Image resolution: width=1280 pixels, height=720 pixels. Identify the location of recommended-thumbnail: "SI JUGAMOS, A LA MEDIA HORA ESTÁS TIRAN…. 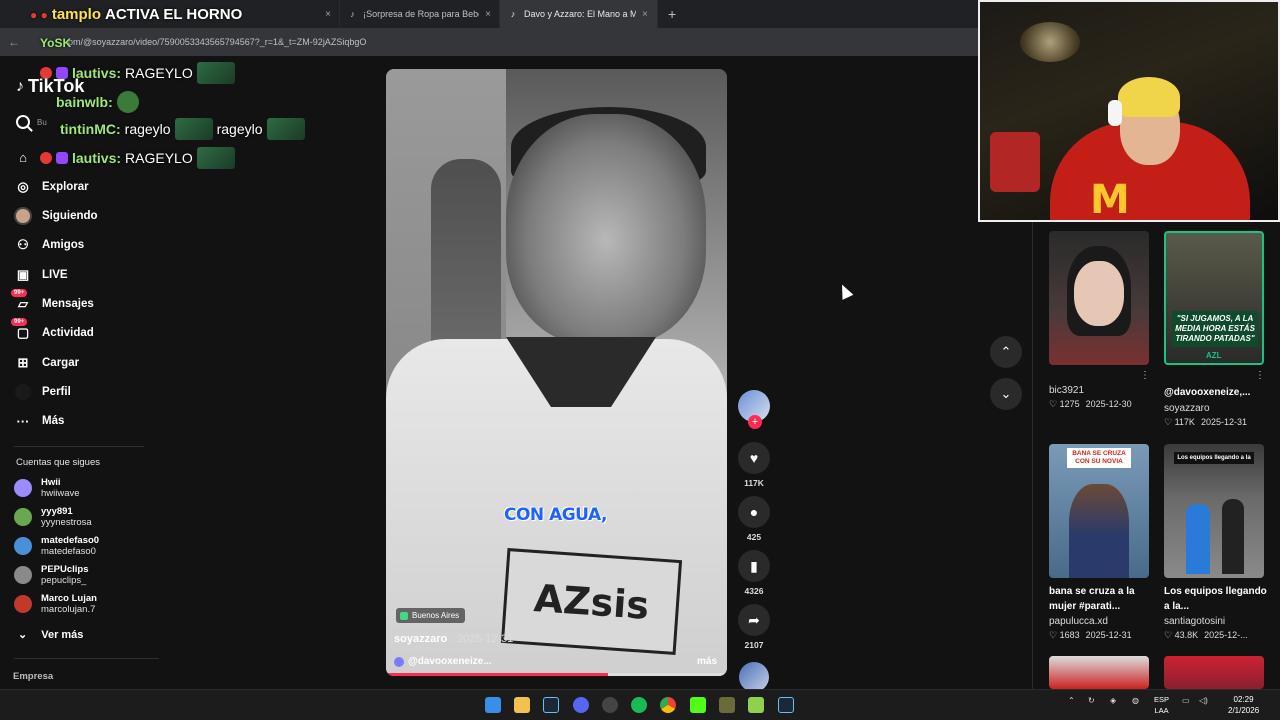
(1214, 298).